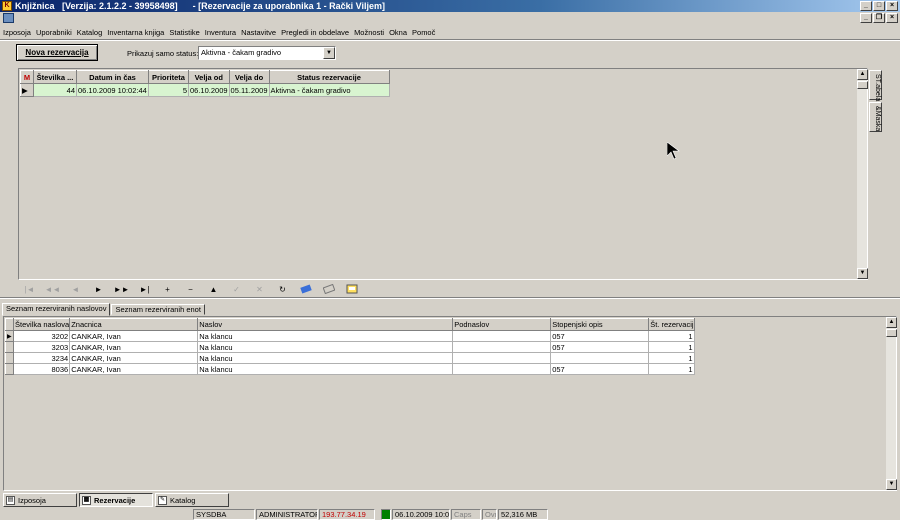 This screenshot has height=520, width=900. Describe the element at coordinates (135, 32) in the screenshot. I see `menu-item-inventarna-knjiga: Inventarna knjiga` at that location.